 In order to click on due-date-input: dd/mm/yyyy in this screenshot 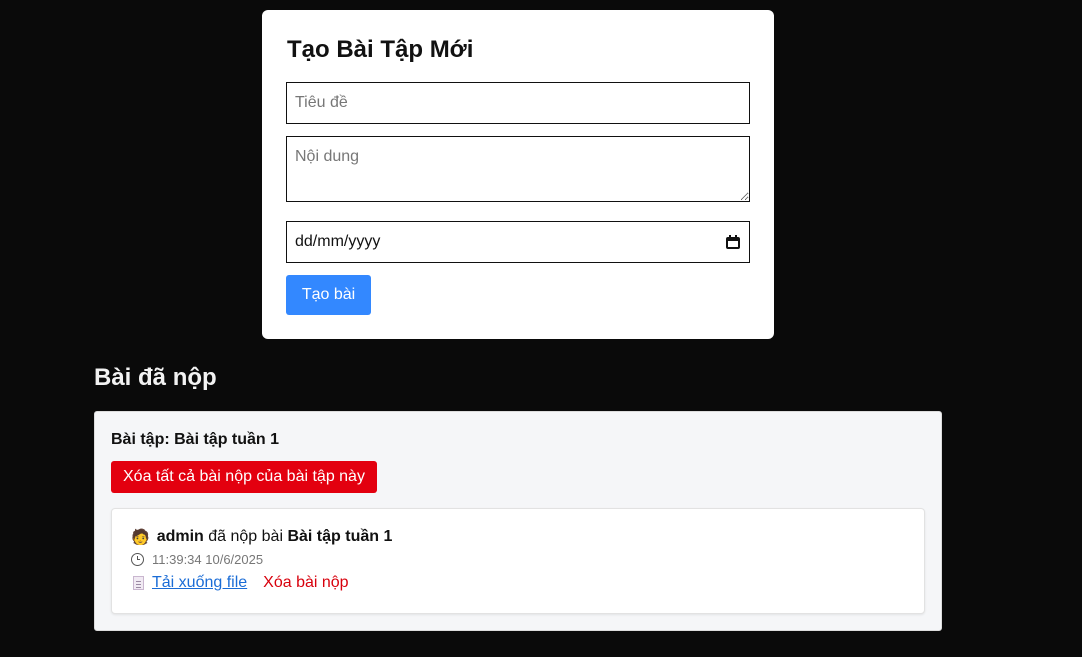, I will do `click(518, 242)`.